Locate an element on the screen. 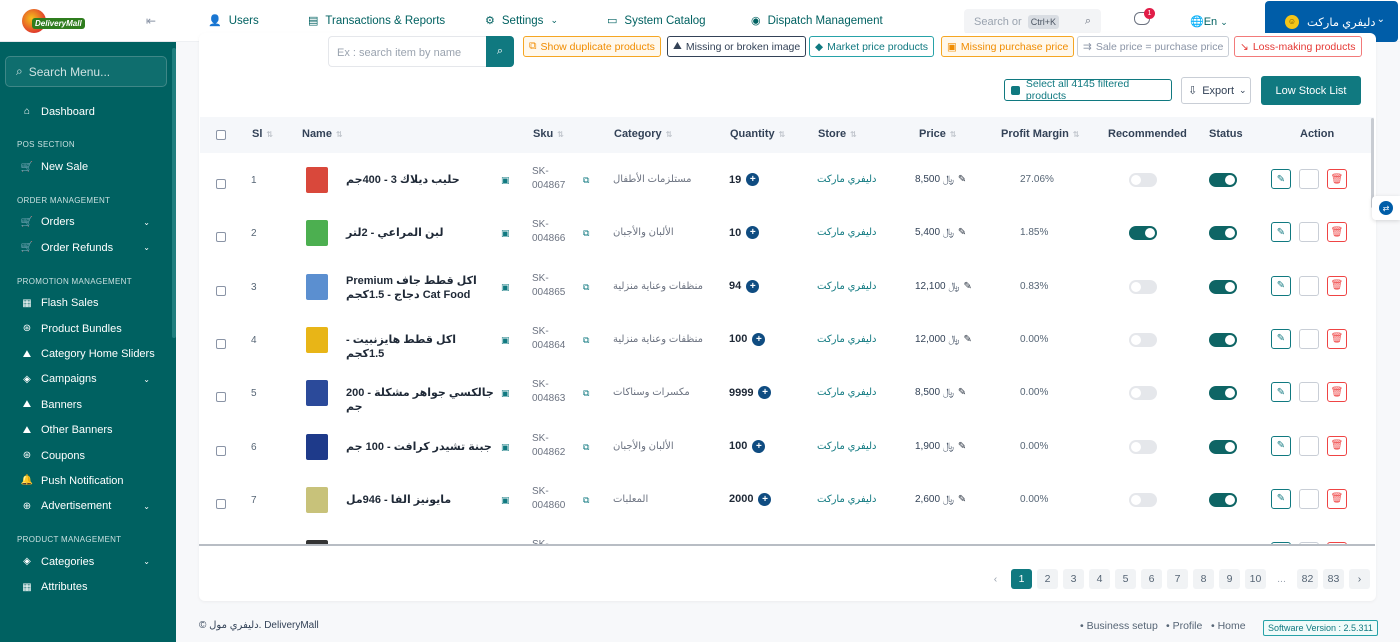  product-name: مايونيز الفا - 946مل is located at coordinates (421, 500).